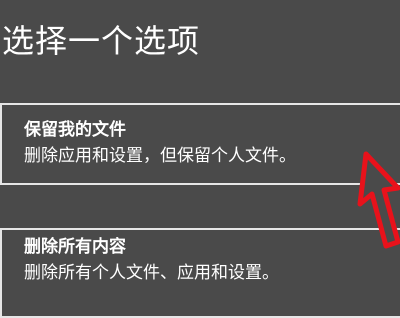  I want to click on page-title: 选择一个选项, so click(101, 41).